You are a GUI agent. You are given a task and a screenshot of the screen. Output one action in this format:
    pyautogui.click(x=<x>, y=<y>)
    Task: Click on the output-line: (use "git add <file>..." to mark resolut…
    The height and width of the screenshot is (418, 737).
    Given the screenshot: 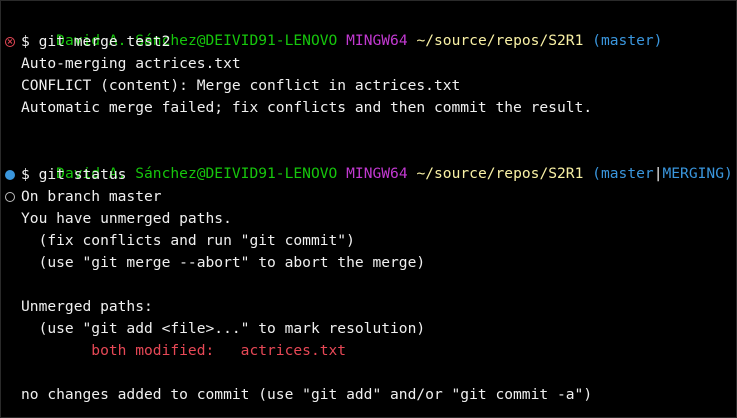 What is the action you would take?
    pyautogui.click(x=223, y=328)
    